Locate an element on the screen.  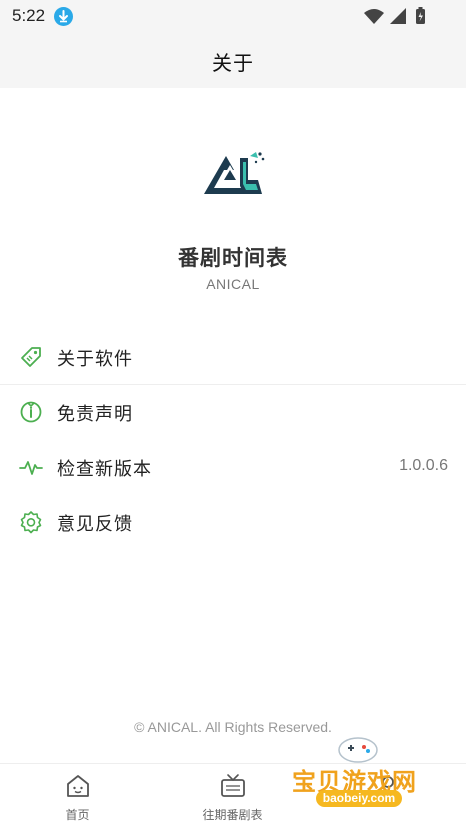
status-time: 5:22 is located at coordinates (29, 15).